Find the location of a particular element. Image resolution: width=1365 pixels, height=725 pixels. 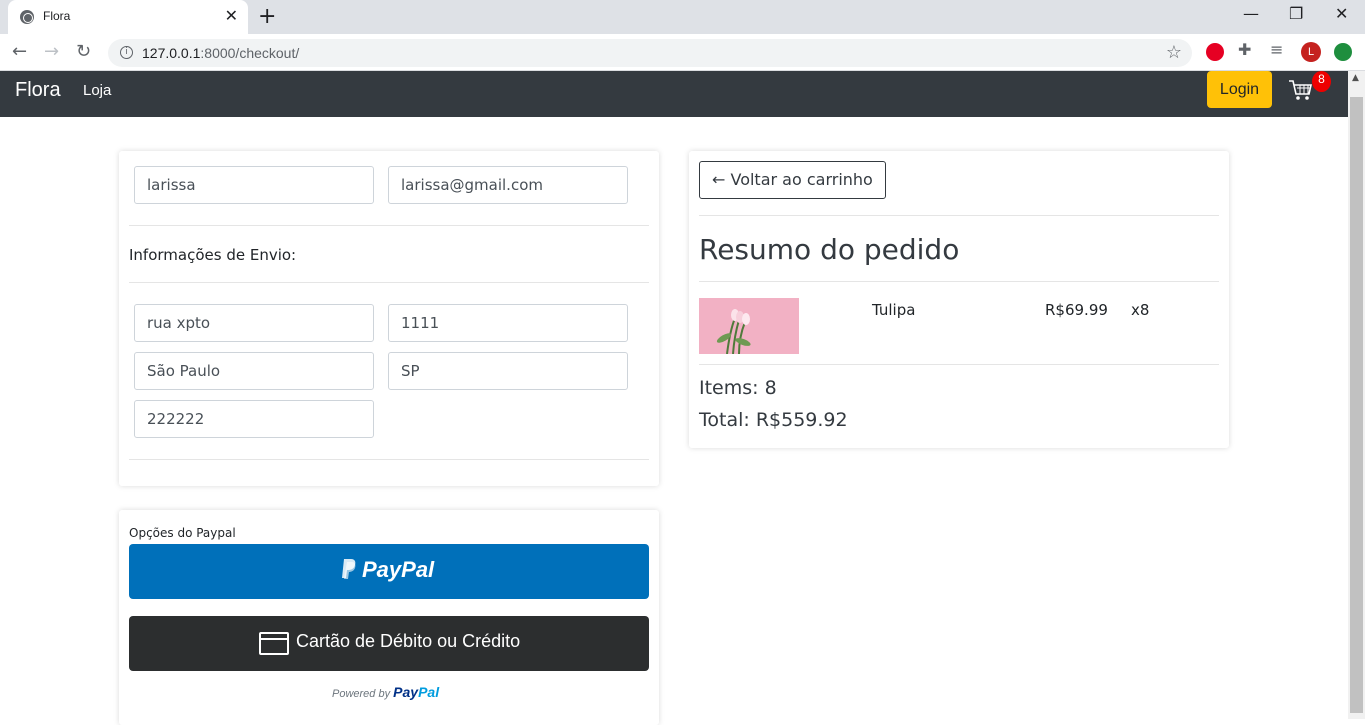

minimize-icon: — is located at coordinates (1251, 13).